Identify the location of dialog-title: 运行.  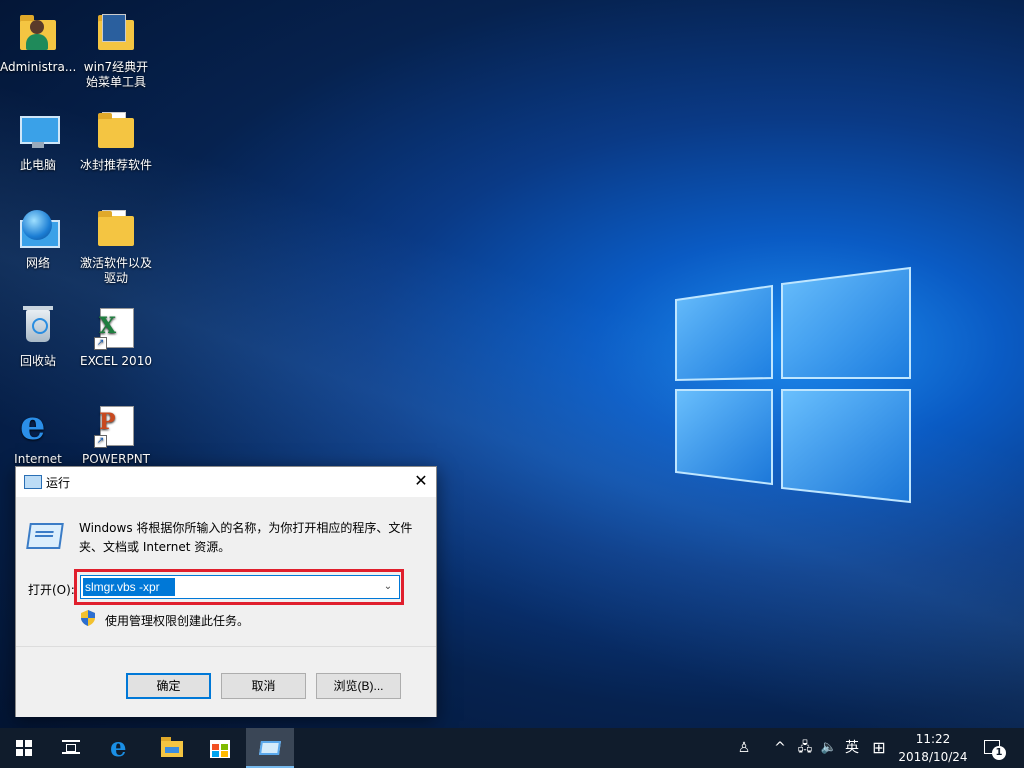
(58, 483).